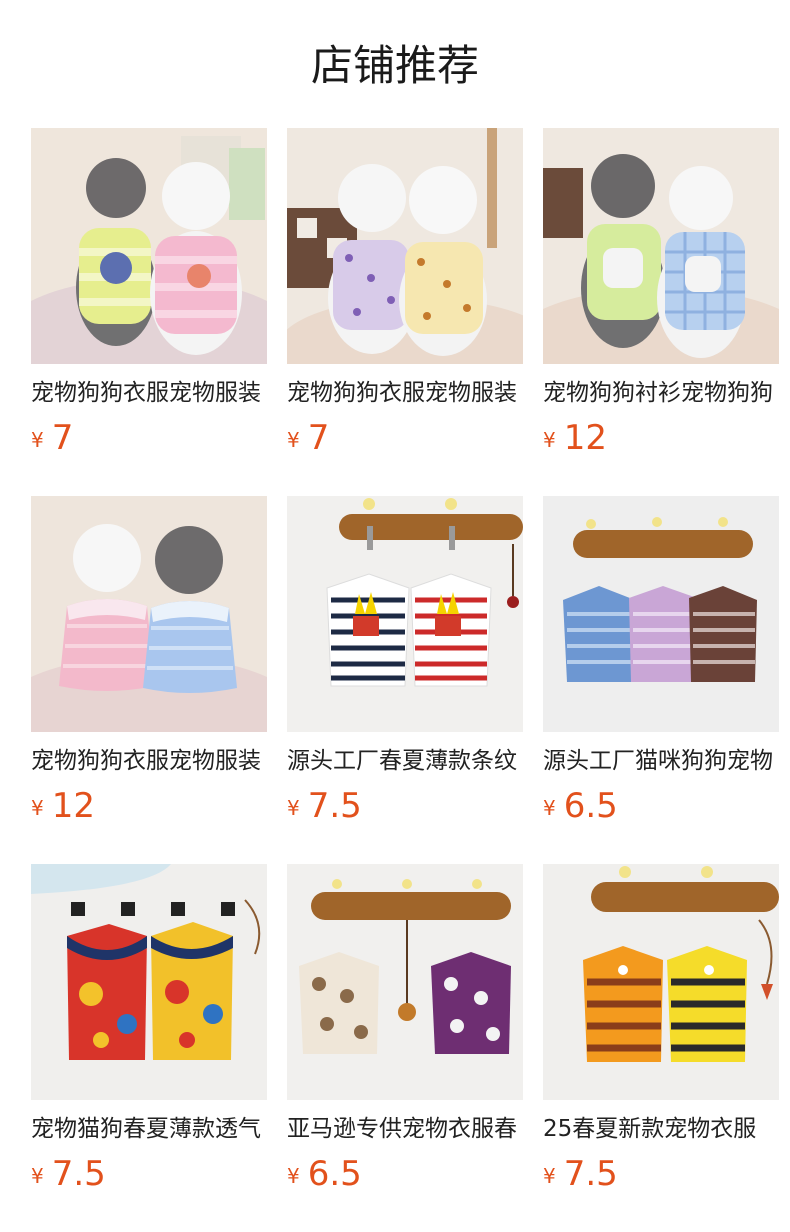 The height and width of the screenshot is (1232, 790). What do you see at coordinates (661, 1129) in the screenshot?
I see `product-name: 25春夏新款宠物衣服` at bounding box center [661, 1129].